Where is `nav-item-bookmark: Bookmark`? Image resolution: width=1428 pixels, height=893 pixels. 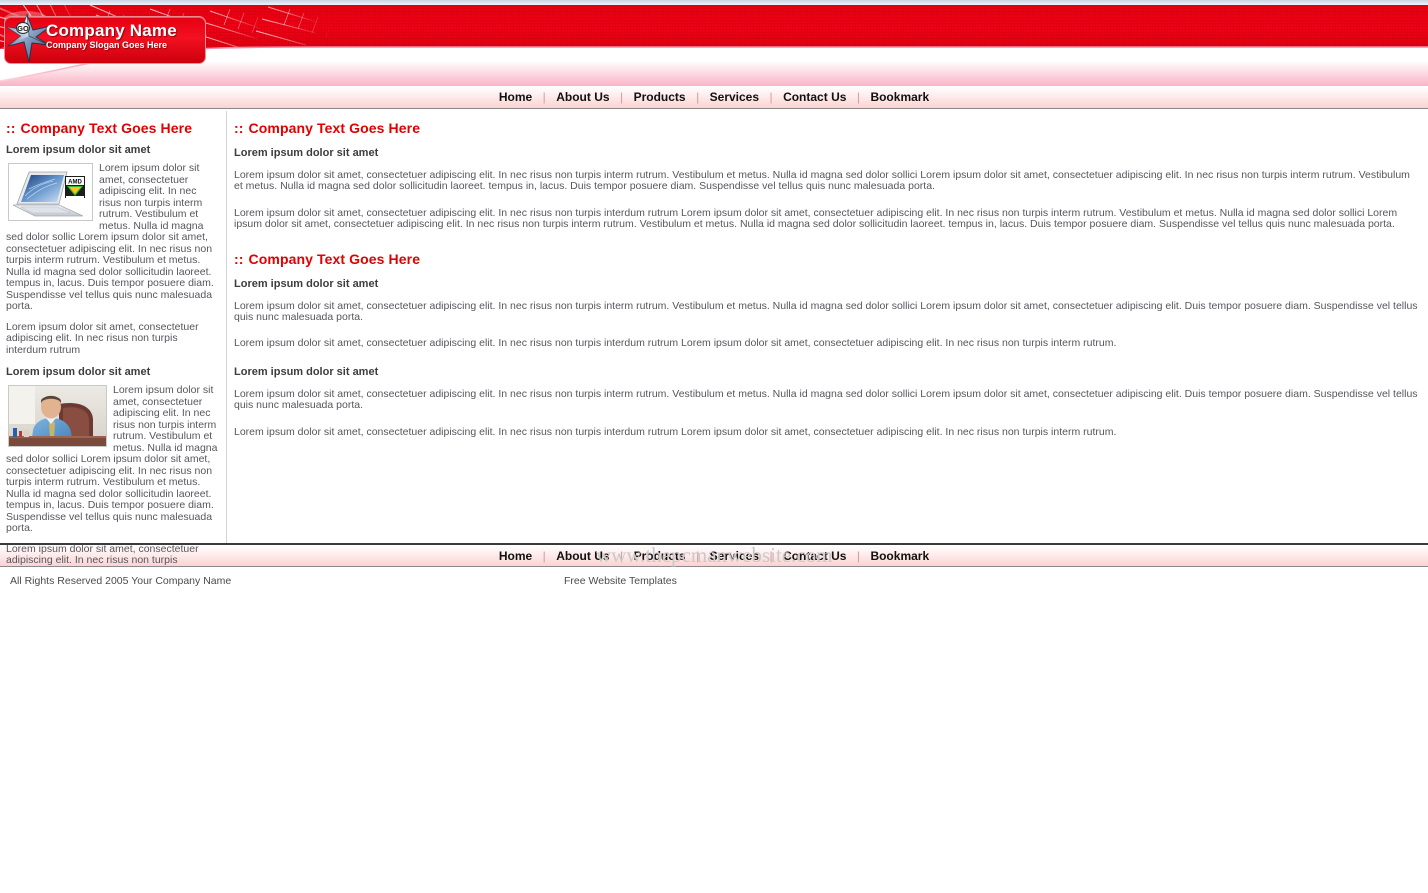
nav-item-bookmark: Bookmark is located at coordinates (899, 97).